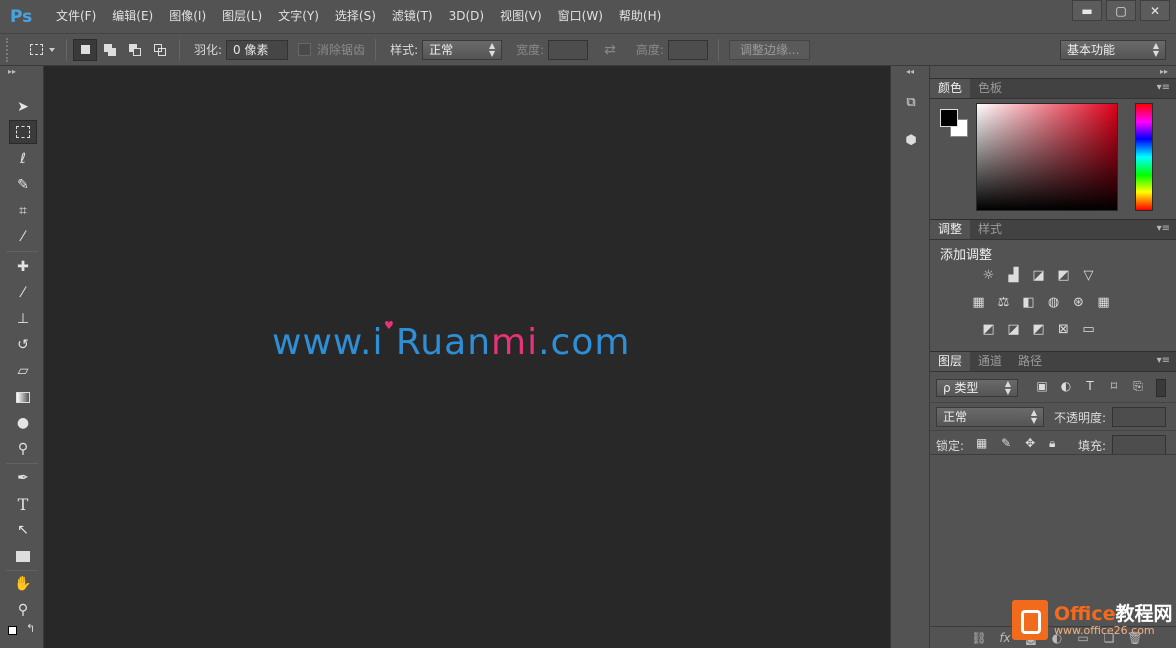 The width and height of the screenshot is (1176, 648). I want to click on feather-input: 0 像素, so click(257, 49).